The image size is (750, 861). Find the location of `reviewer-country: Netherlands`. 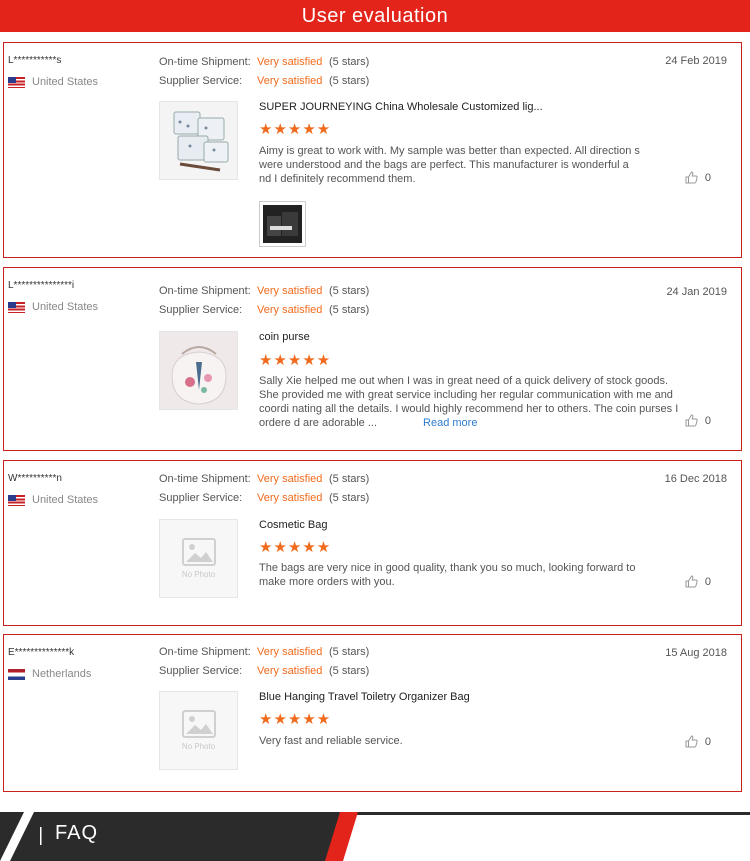

reviewer-country: Netherlands is located at coordinates (49, 674).